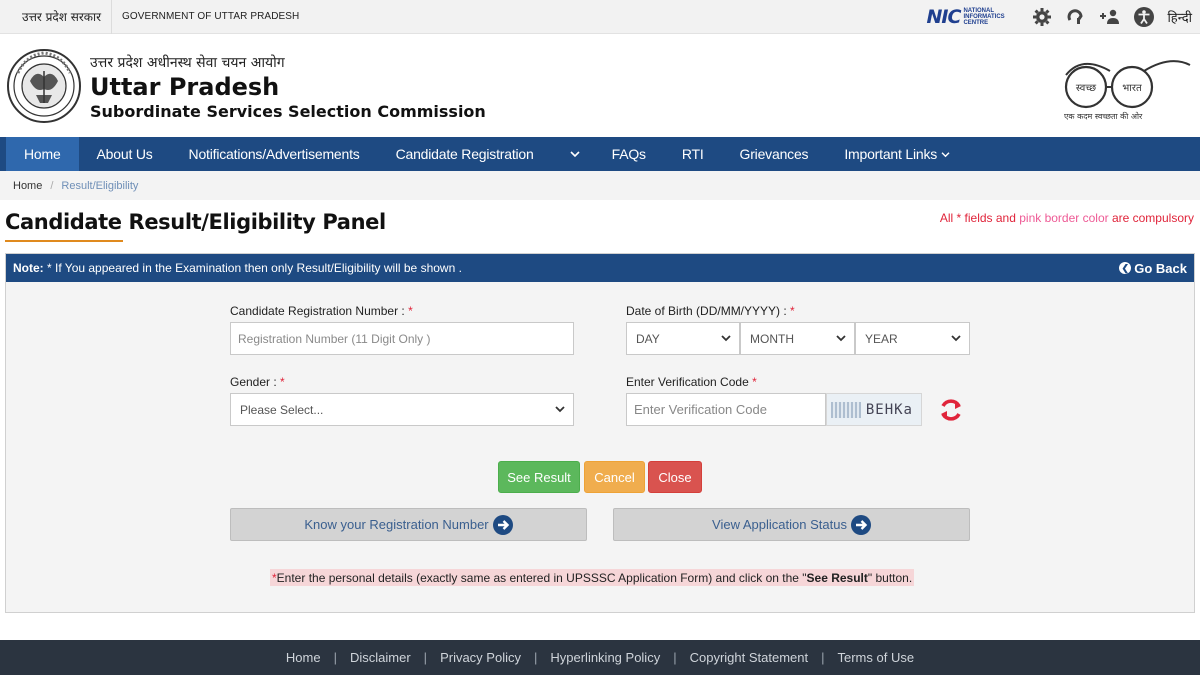 The image size is (1200, 675). What do you see at coordinates (1059, 17) in the screenshot?
I see `utility-bar: NIC NATIONAL INFORMATICS CENTRE हिन्दी` at bounding box center [1059, 17].